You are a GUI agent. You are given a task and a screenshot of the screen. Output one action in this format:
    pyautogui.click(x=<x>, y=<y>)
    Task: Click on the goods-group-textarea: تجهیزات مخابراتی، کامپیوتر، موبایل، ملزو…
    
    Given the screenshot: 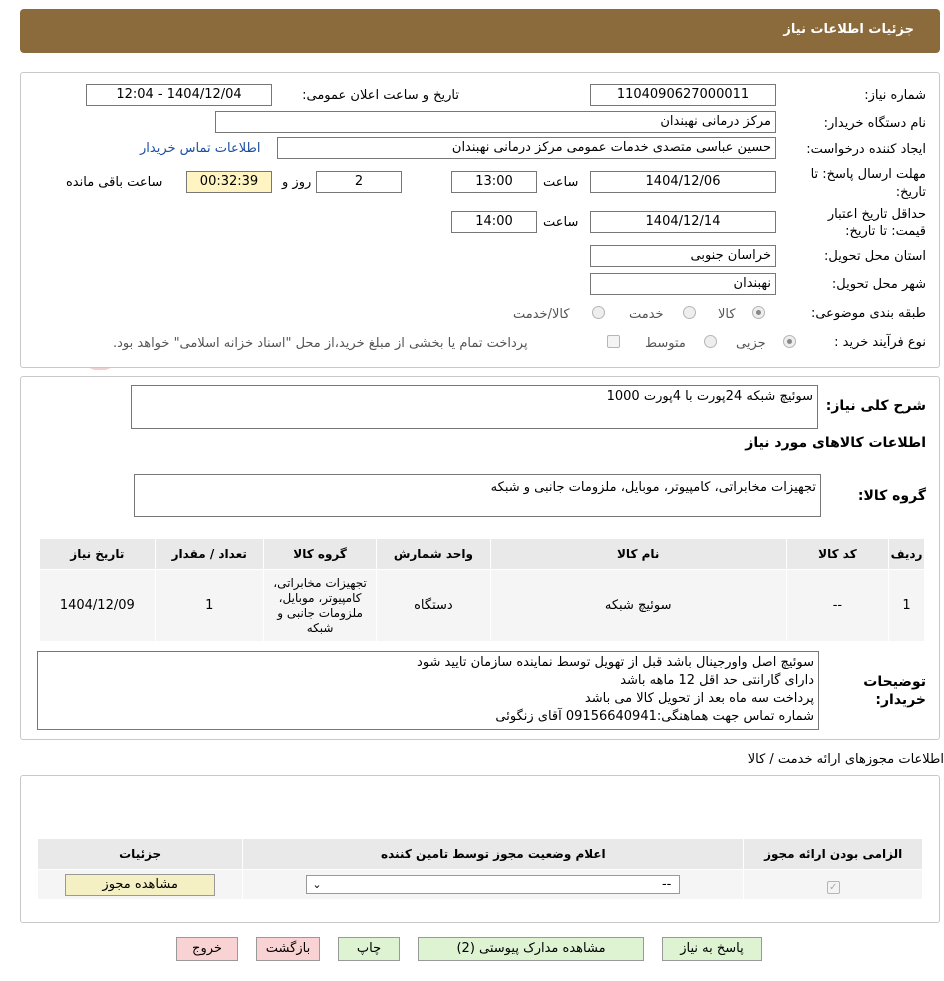 What is the action you would take?
    pyautogui.click(x=477, y=495)
    